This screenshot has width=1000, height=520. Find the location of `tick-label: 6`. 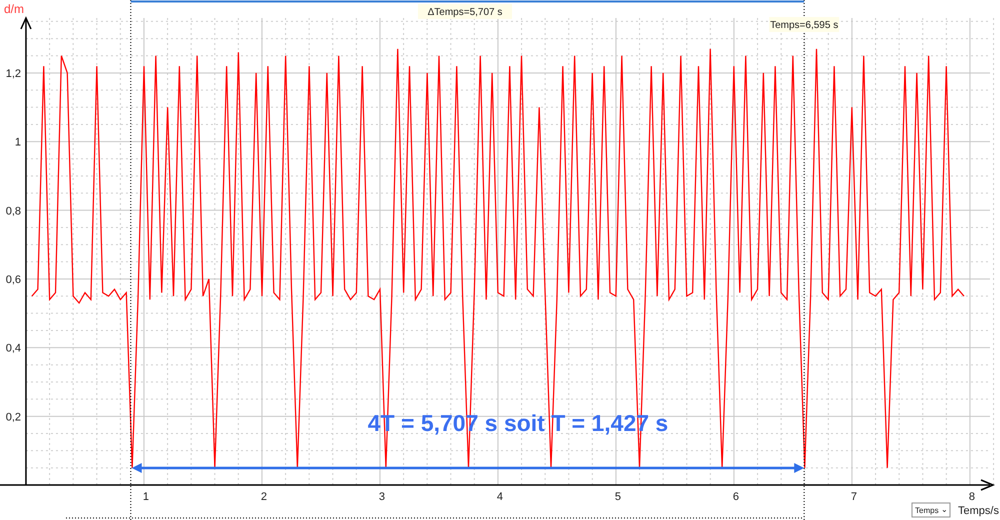

tick-label: 6 is located at coordinates (735, 497).